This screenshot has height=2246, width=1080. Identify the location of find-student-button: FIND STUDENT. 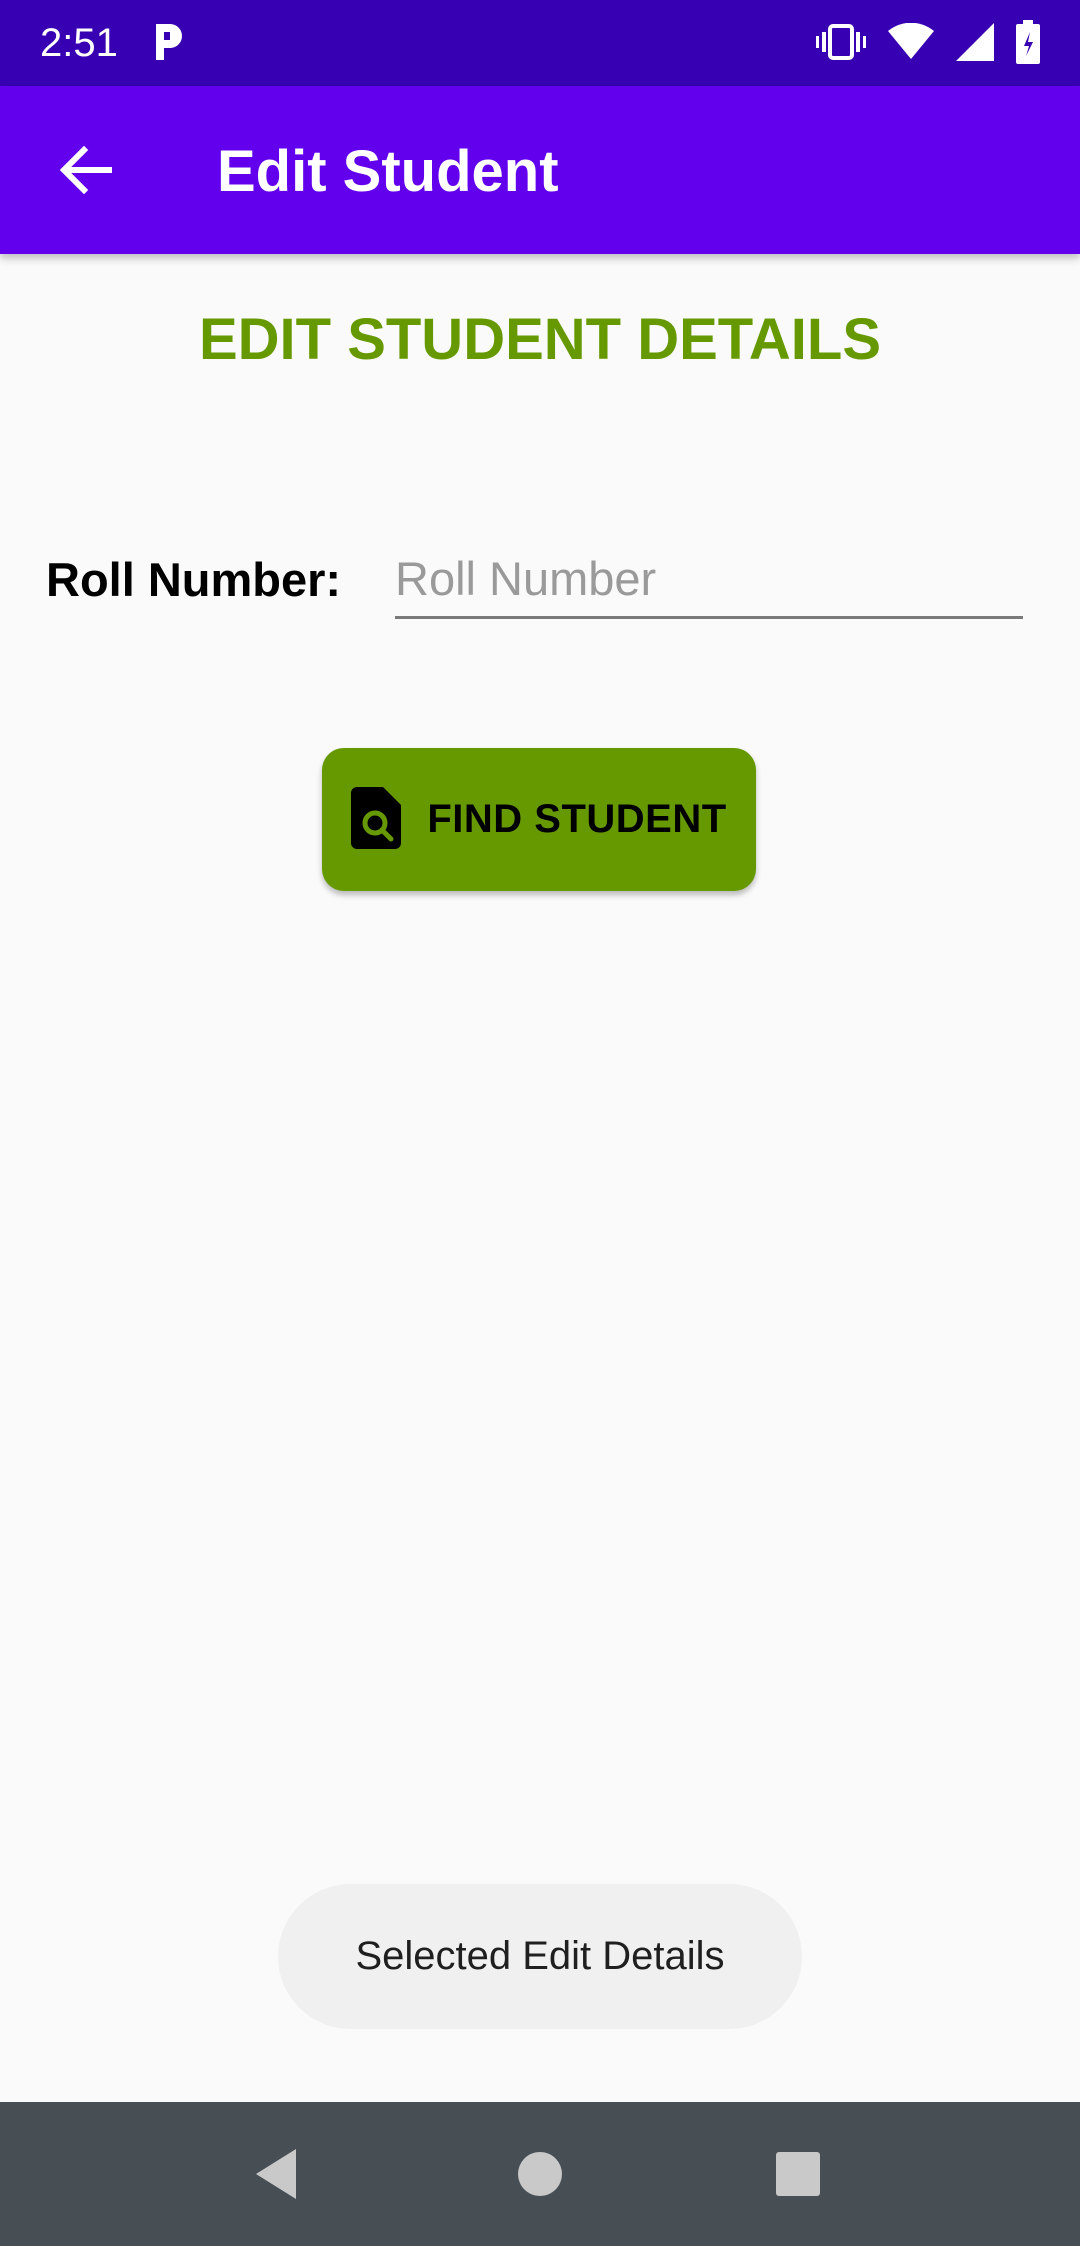
(539, 819).